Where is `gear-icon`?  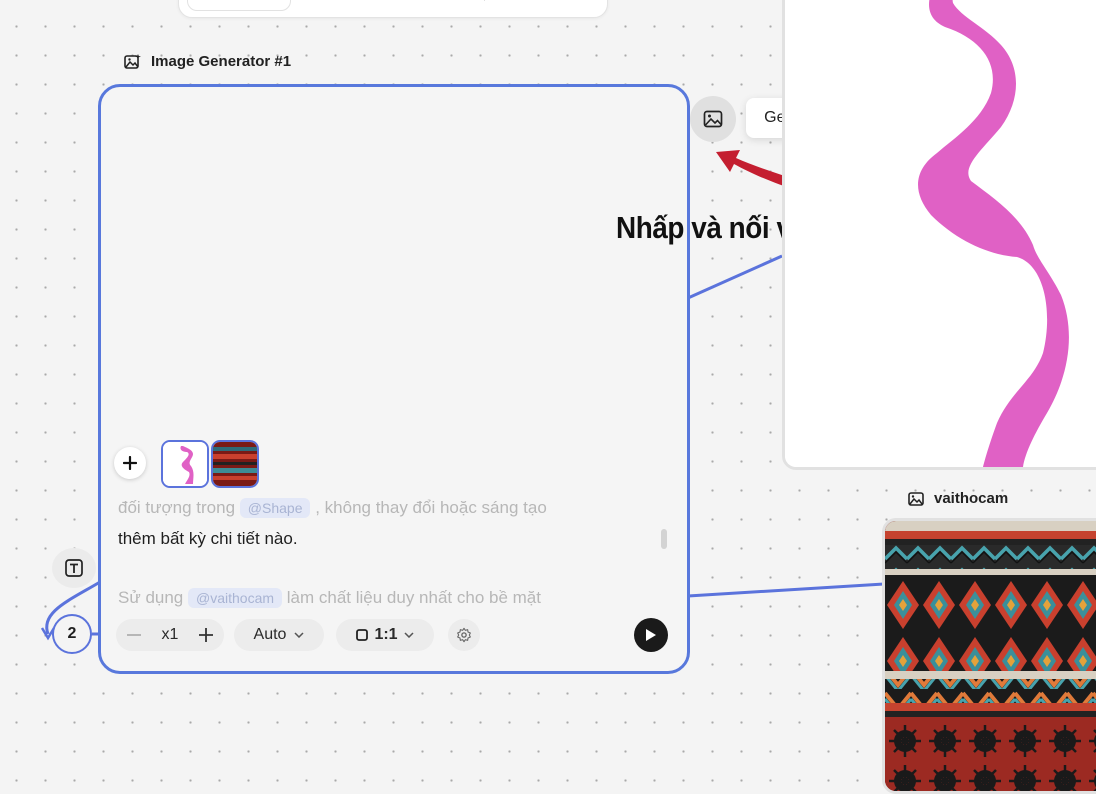 gear-icon is located at coordinates (464, 635).